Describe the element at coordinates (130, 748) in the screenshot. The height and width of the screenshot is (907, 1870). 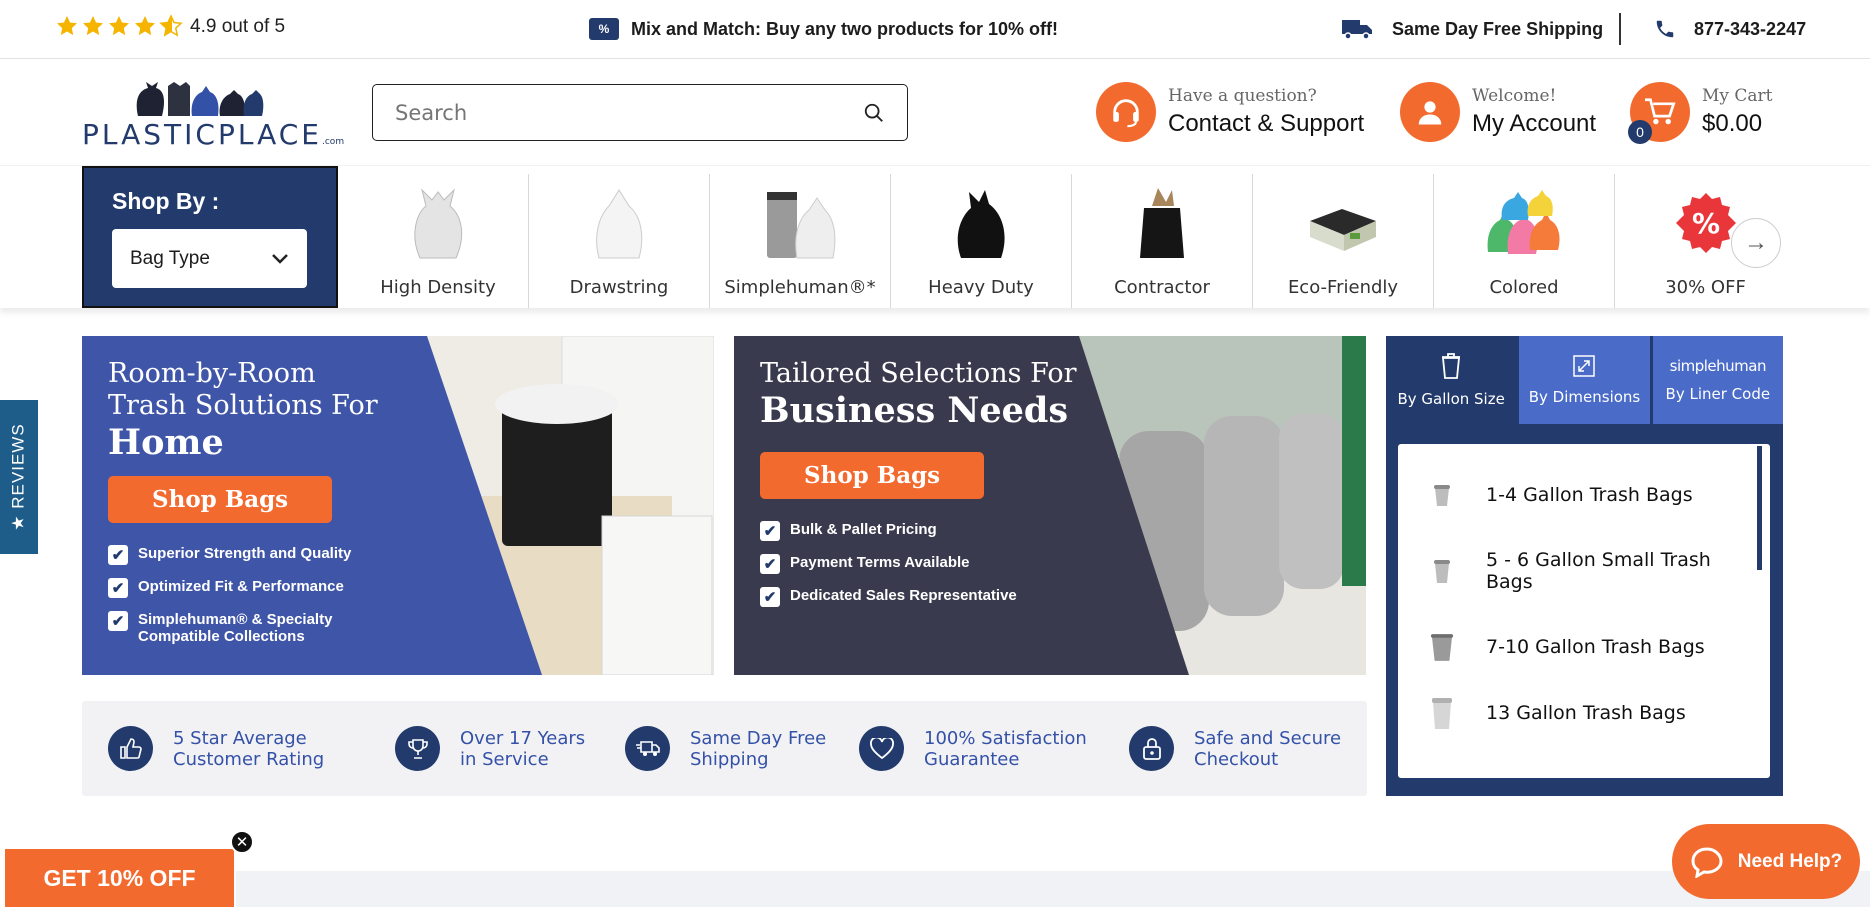
I see `thumbs-up-icon` at that location.